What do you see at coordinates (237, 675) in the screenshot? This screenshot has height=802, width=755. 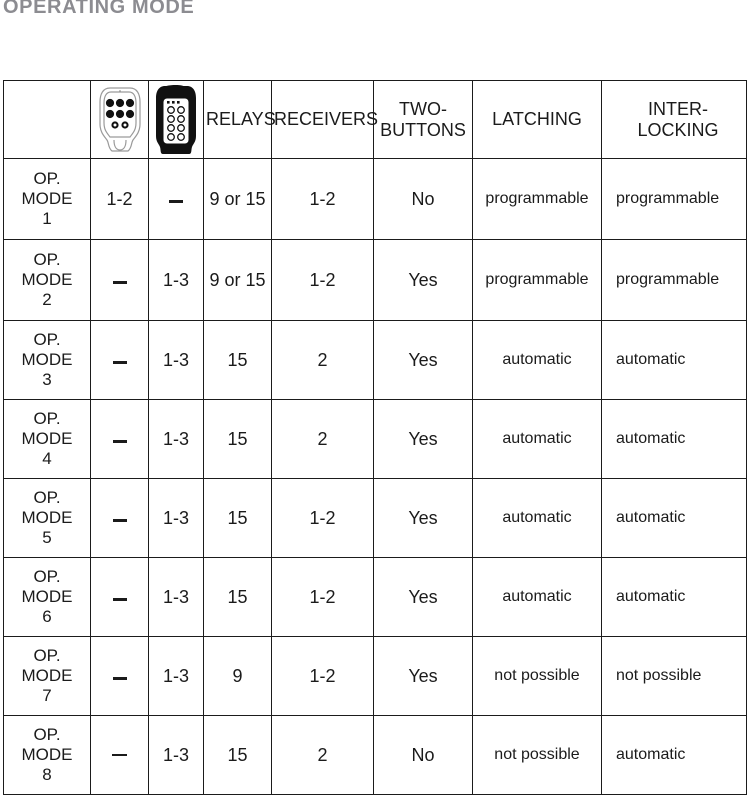 I see `relays-value: 9` at bounding box center [237, 675].